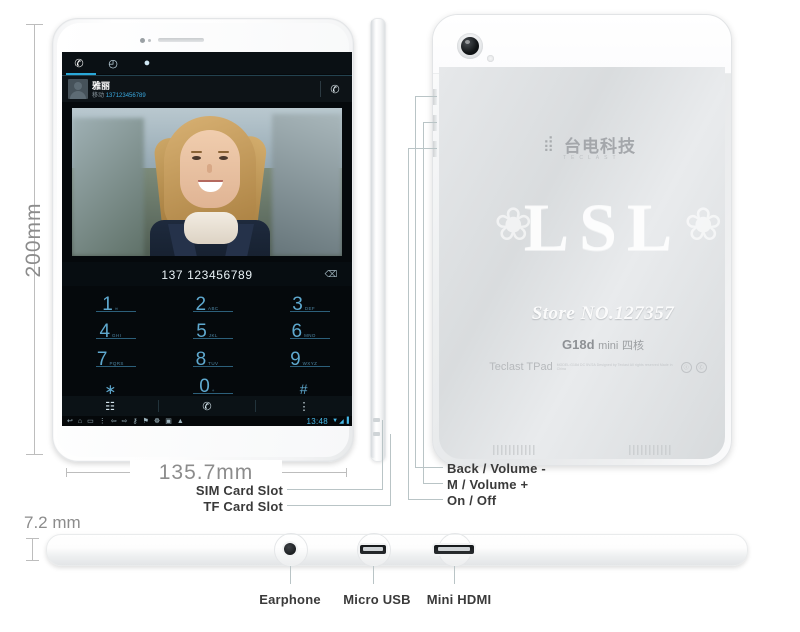 The height and width of the screenshot is (632, 800). Describe the element at coordinates (303, 327) in the screenshot. I see `key-6: 6 MNO` at that location.